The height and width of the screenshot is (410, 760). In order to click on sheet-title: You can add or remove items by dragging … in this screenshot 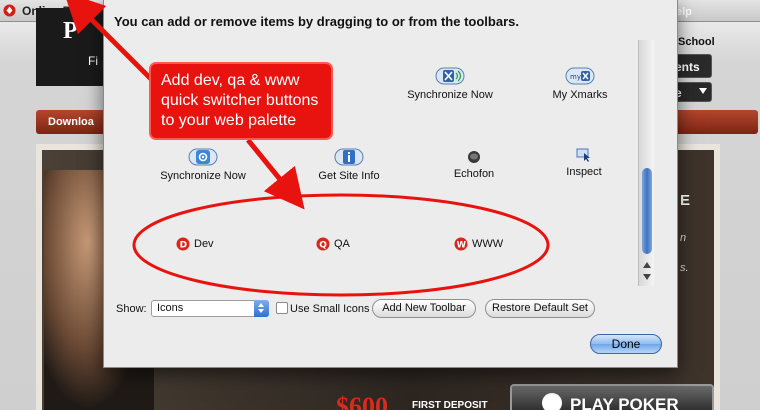, I will do `click(316, 21)`.